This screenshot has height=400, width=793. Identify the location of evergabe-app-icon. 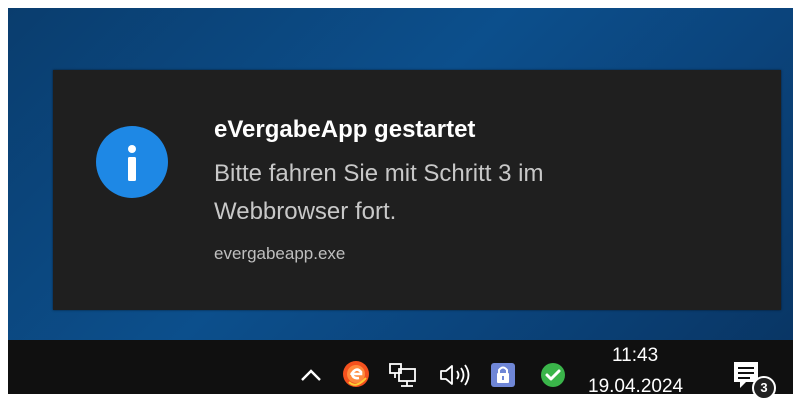
(356, 374).